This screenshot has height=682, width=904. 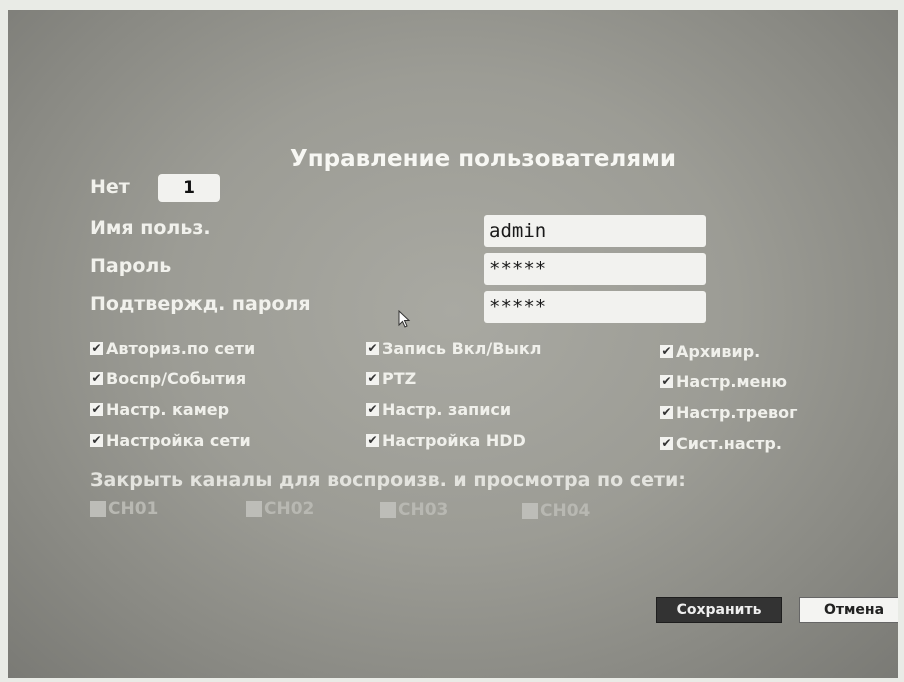 I want to click on channel-ch03-checkbox: CH03, so click(x=414, y=510).